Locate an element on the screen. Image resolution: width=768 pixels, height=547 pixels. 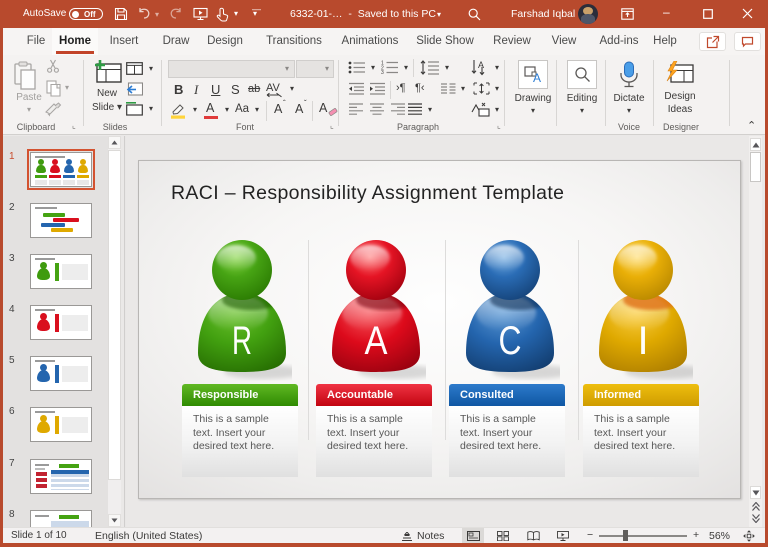
svg-text: C is located at coordinates (510, 341).